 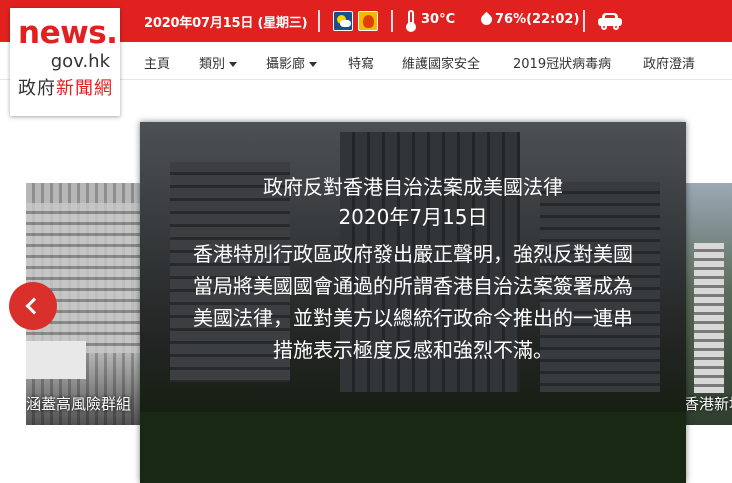 What do you see at coordinates (79, 404) in the screenshot?
I see `slide-caption: 涵蓋高風險群組` at bounding box center [79, 404].